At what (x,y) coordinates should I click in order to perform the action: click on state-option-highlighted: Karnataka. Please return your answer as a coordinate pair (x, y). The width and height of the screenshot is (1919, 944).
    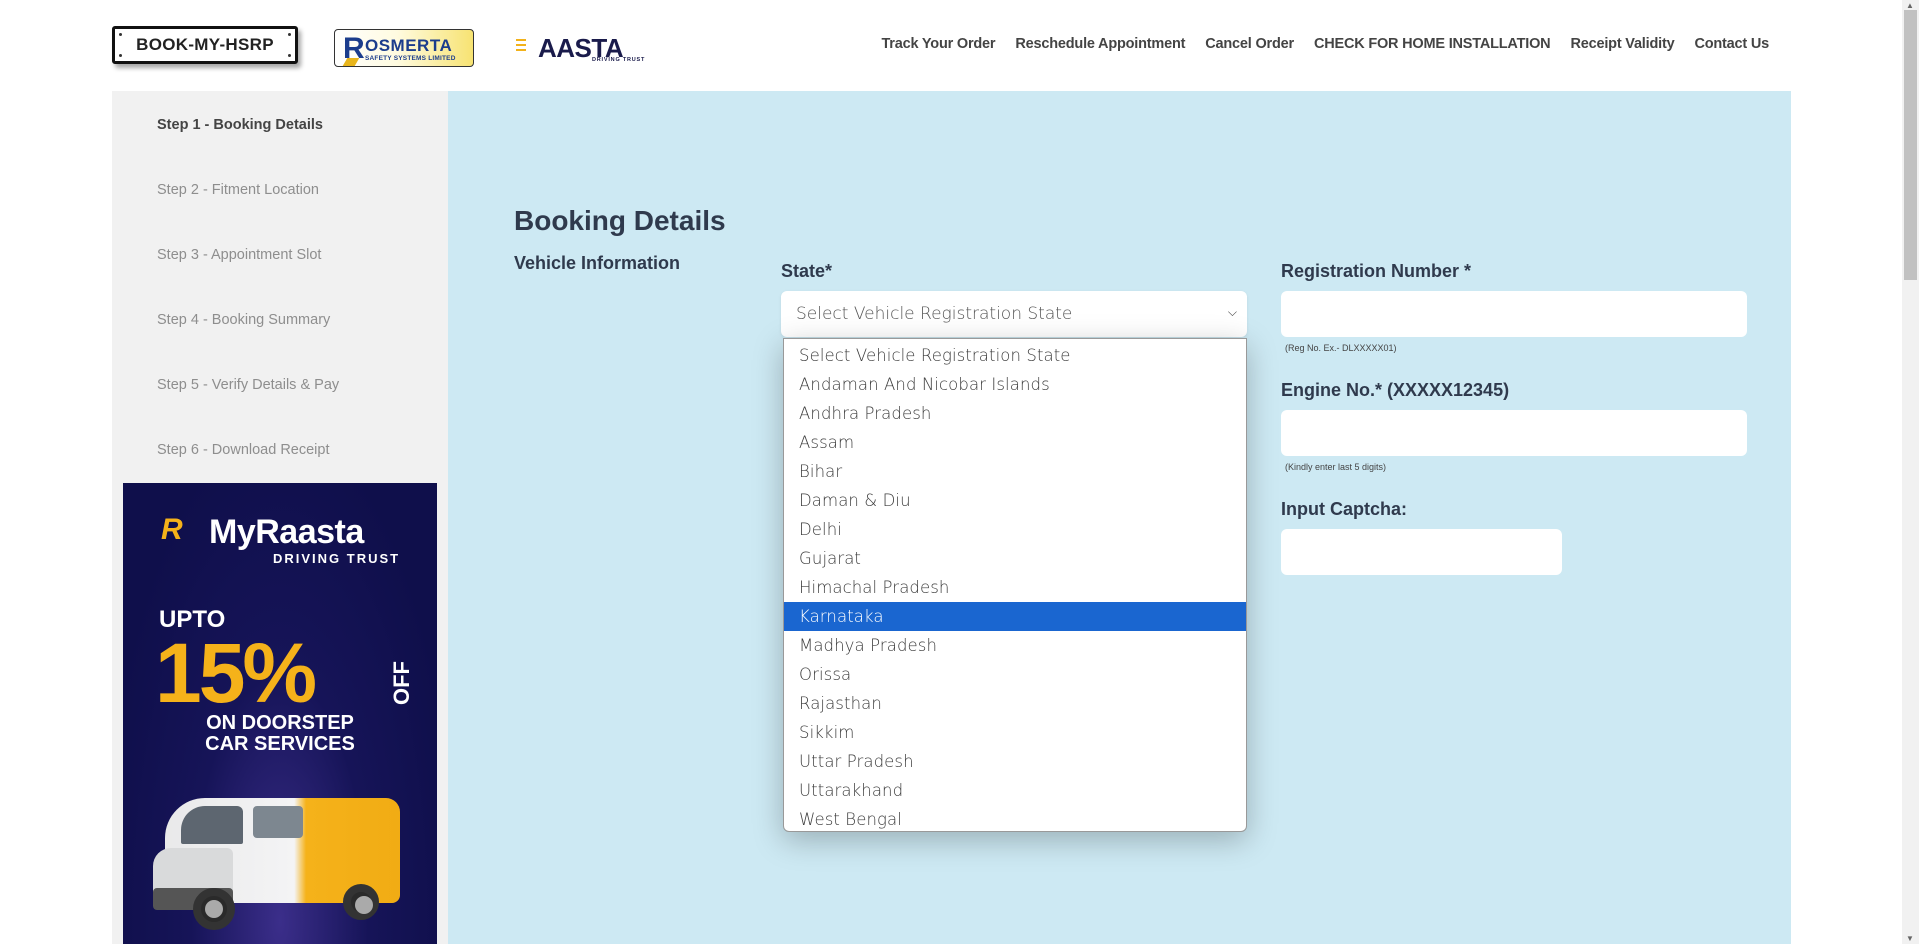
    Looking at the image, I should click on (1015, 616).